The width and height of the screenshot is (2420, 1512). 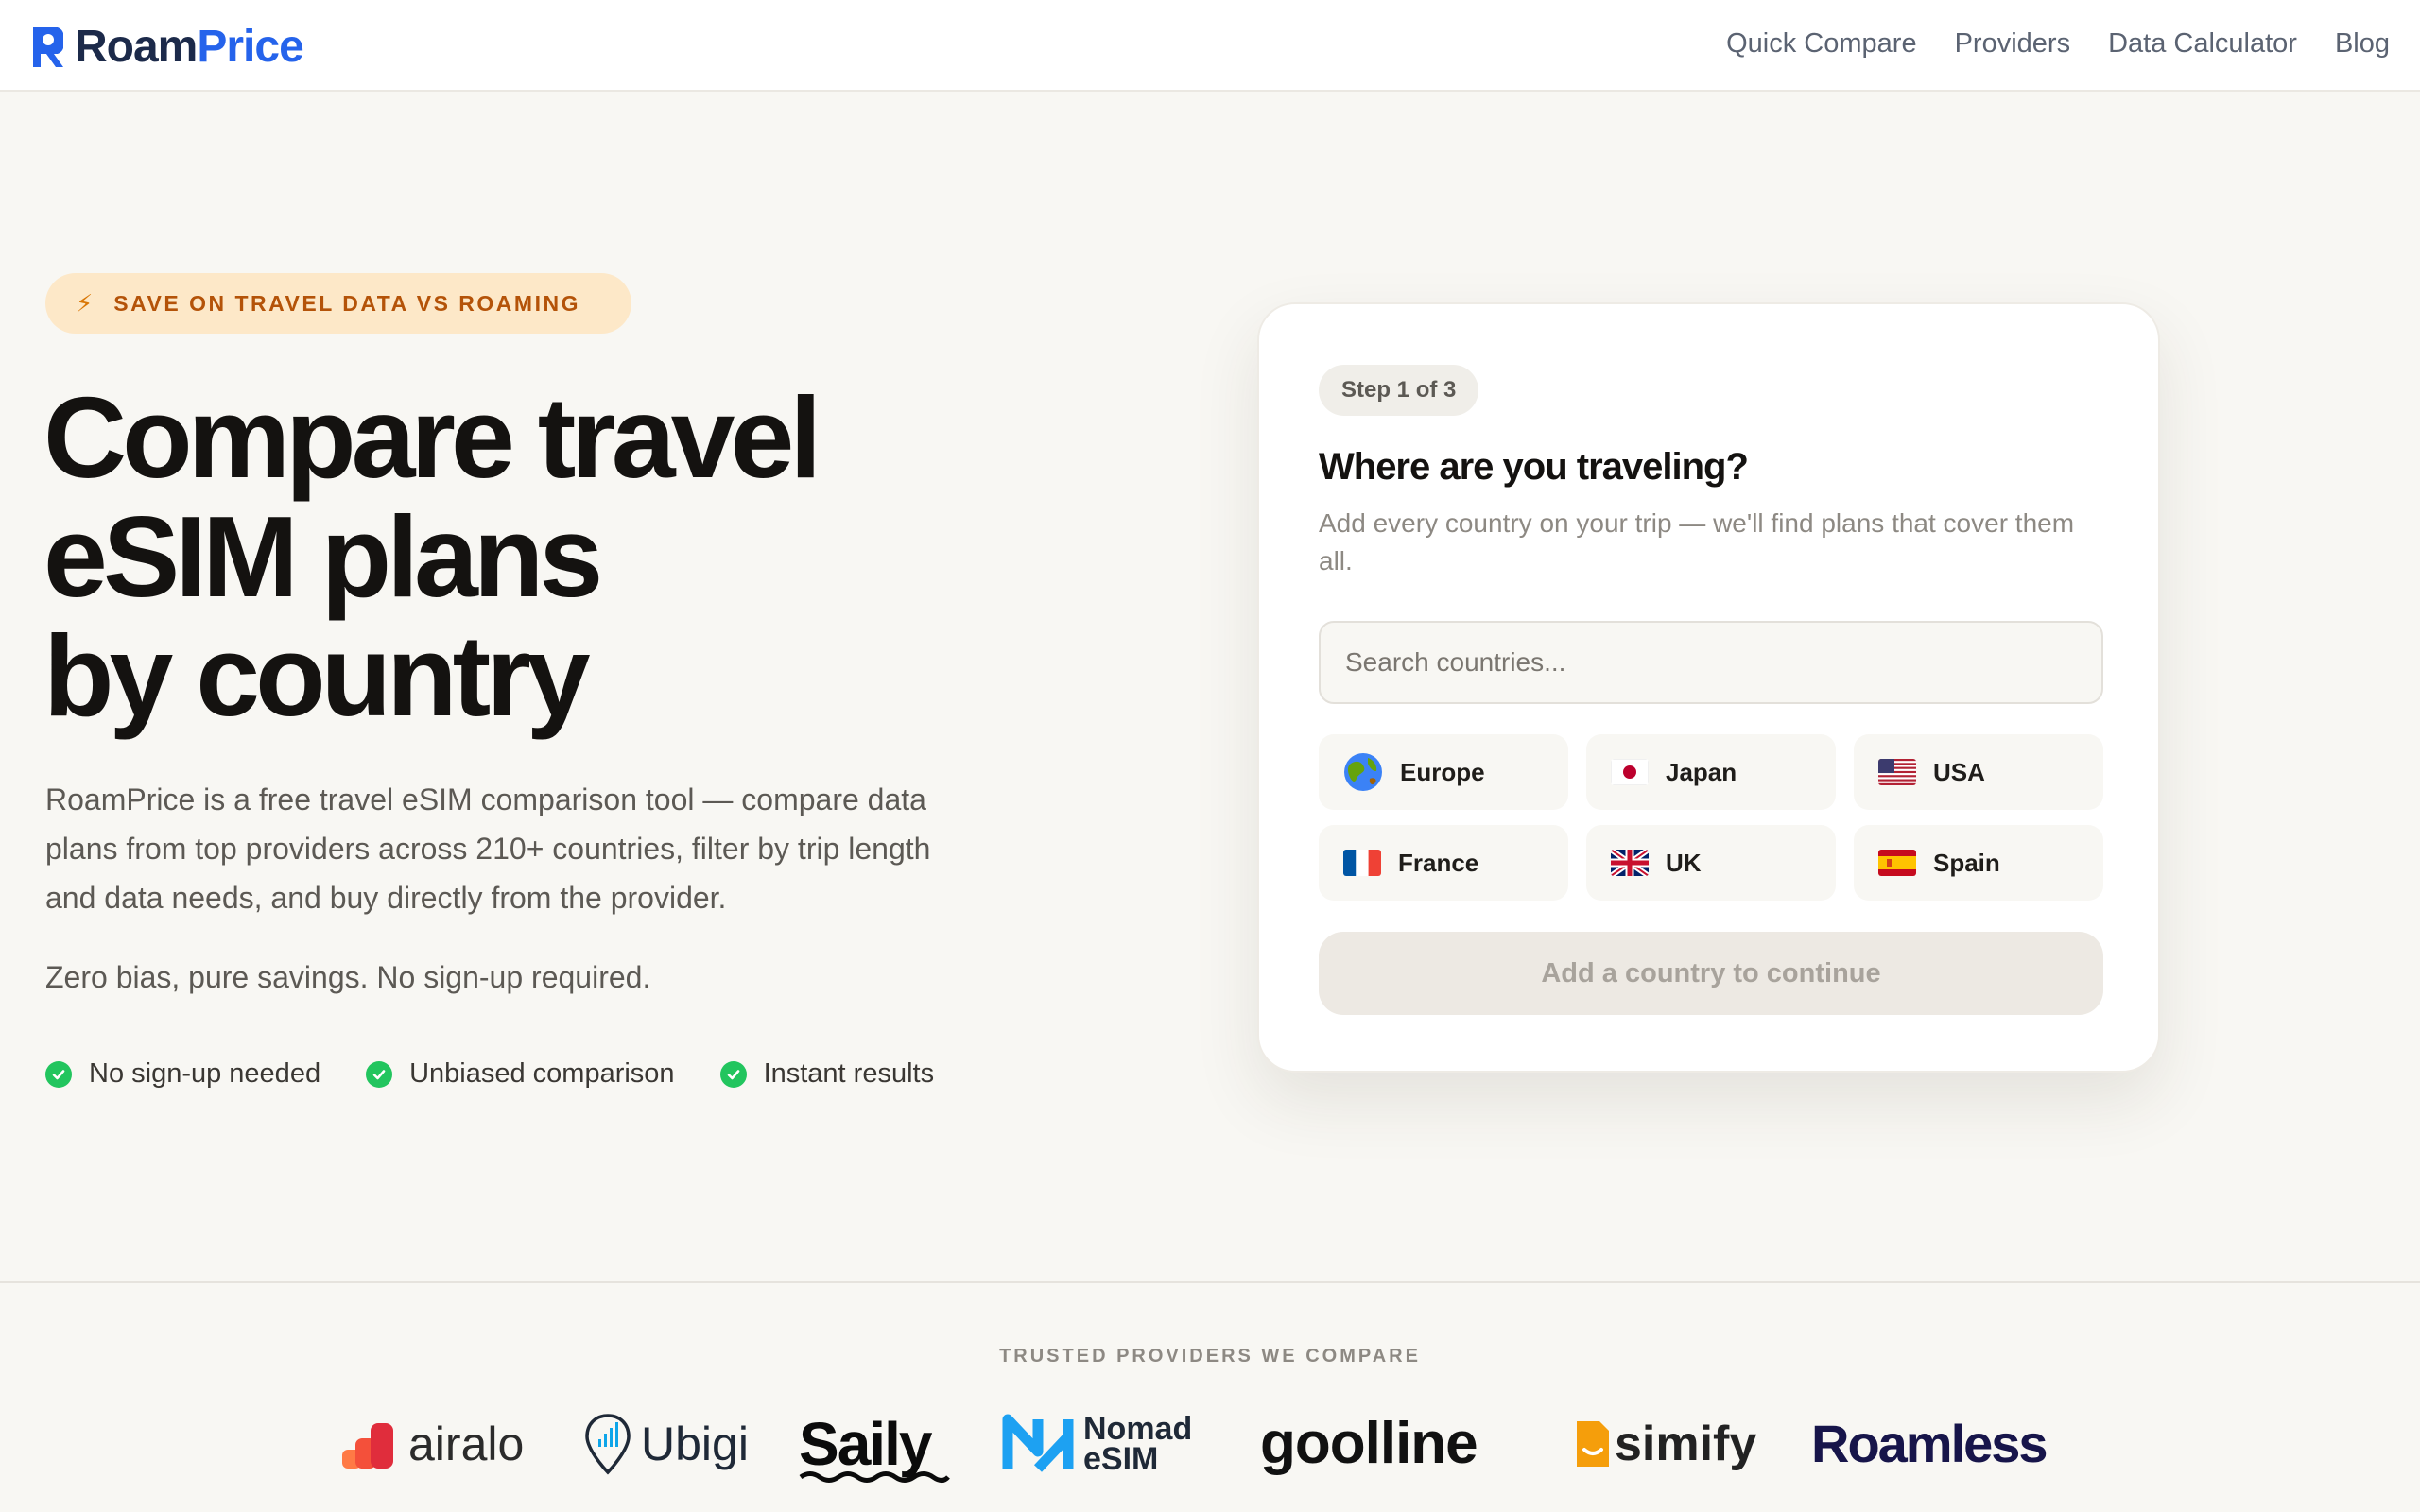 I want to click on airalo-logo-icon, so click(x=367, y=1446).